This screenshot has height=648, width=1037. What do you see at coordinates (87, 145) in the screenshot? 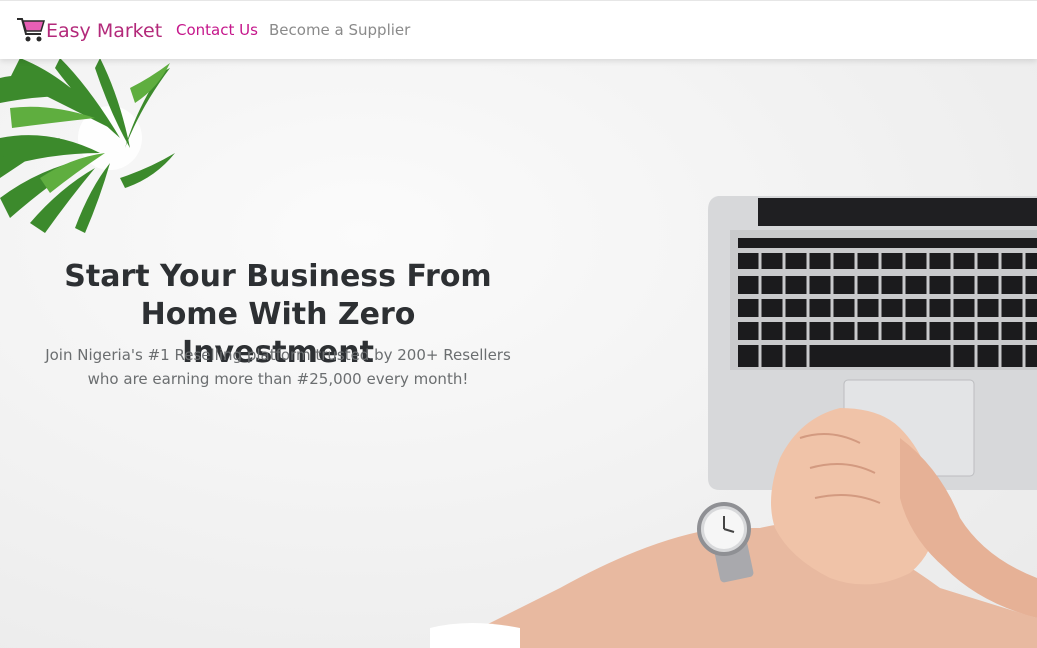
I see `plant-image` at bounding box center [87, 145].